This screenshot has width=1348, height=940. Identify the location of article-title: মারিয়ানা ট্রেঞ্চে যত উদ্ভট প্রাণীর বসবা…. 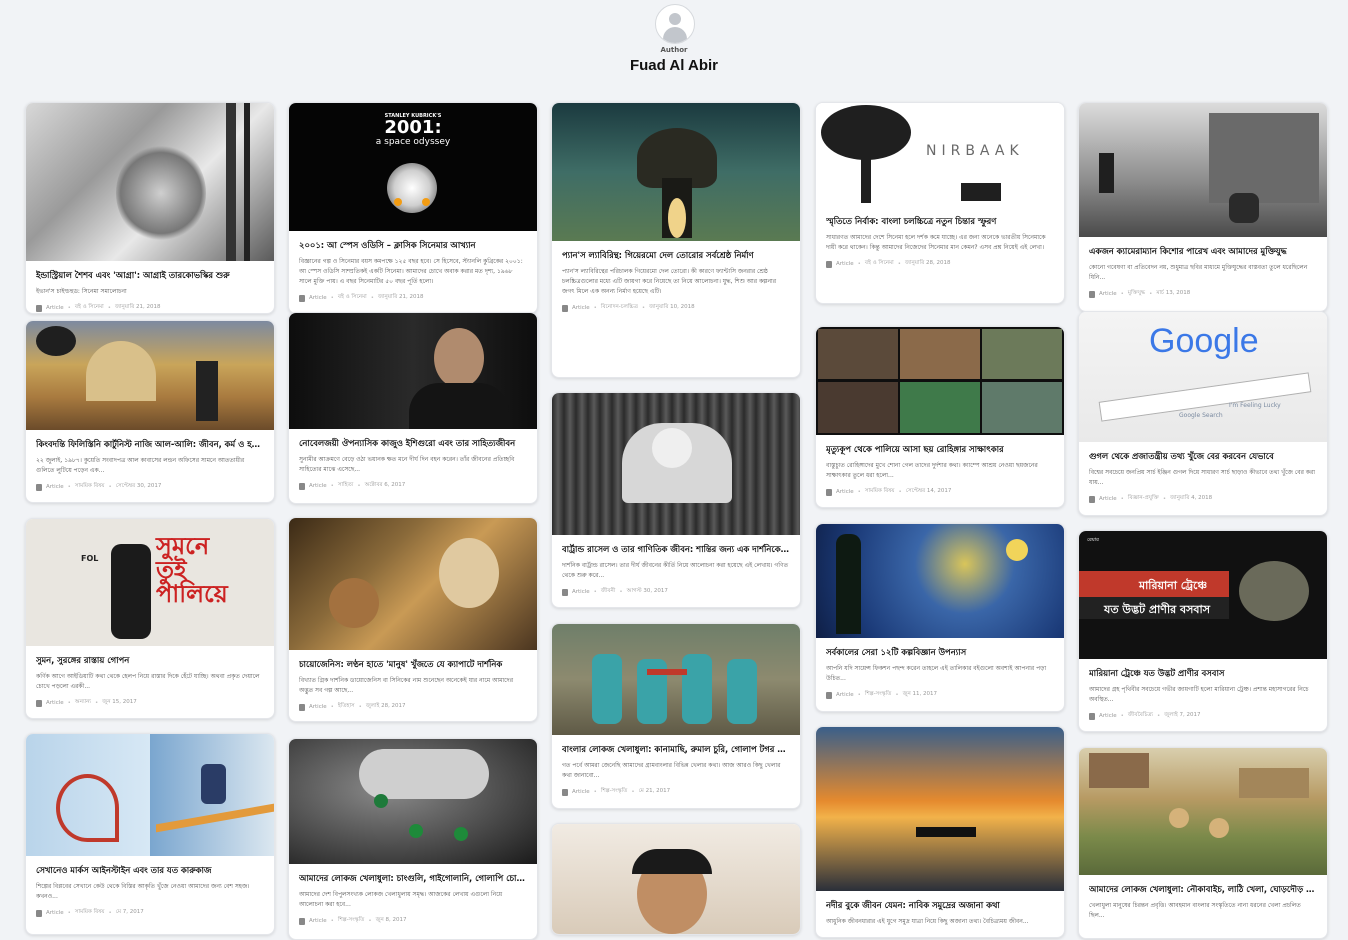
(1203, 673).